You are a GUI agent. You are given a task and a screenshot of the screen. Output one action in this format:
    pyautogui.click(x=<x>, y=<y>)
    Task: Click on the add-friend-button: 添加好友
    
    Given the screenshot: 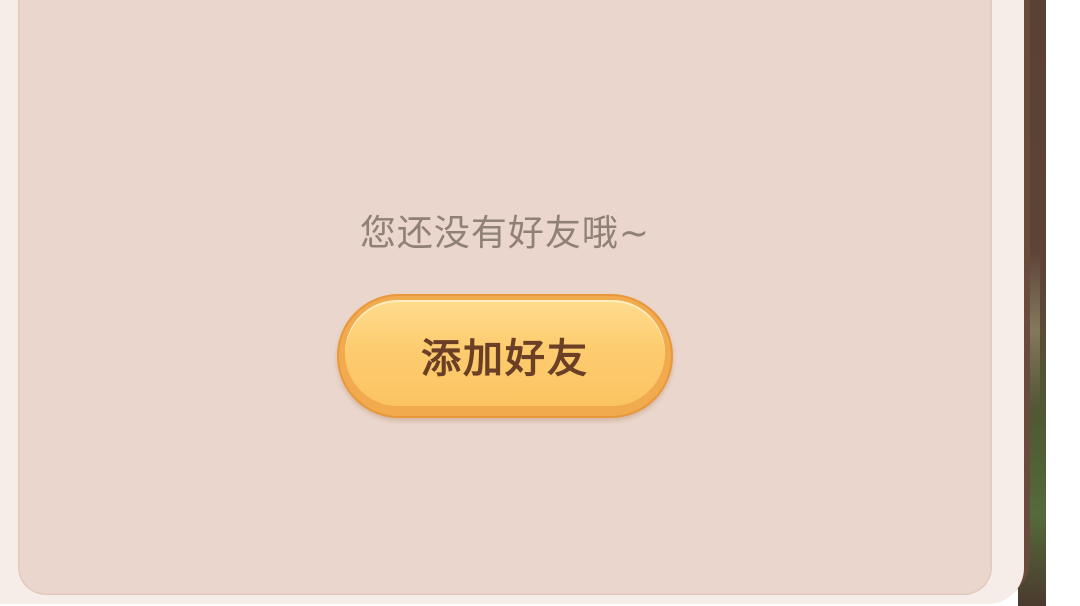 What is the action you would take?
    pyautogui.click(x=505, y=356)
    